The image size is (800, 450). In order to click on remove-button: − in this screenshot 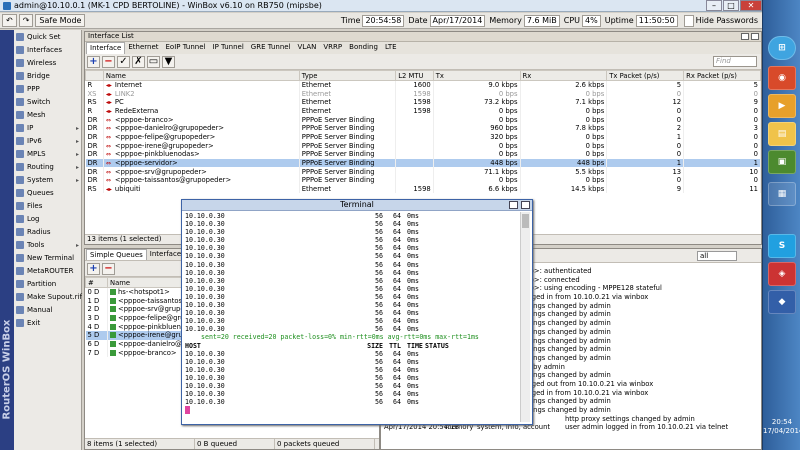, I will do `click(108, 61)`.